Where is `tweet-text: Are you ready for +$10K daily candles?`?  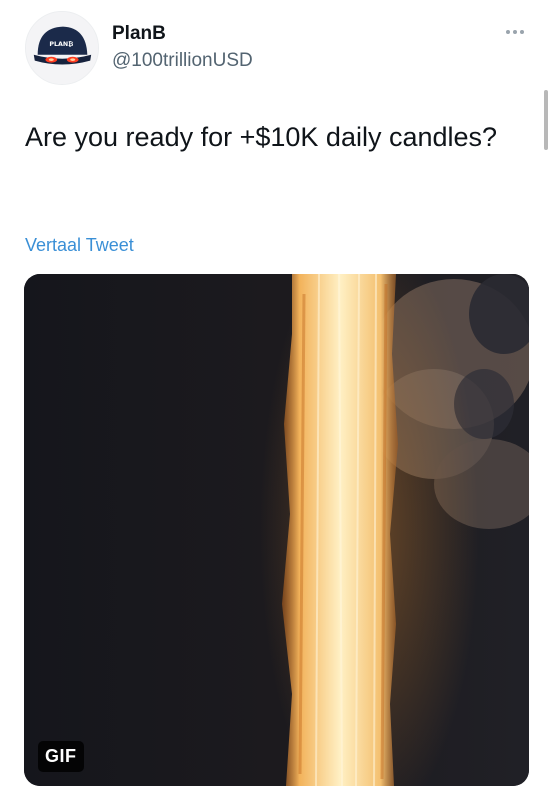 tweet-text: Are you ready for +$10K daily candles? is located at coordinates (261, 137).